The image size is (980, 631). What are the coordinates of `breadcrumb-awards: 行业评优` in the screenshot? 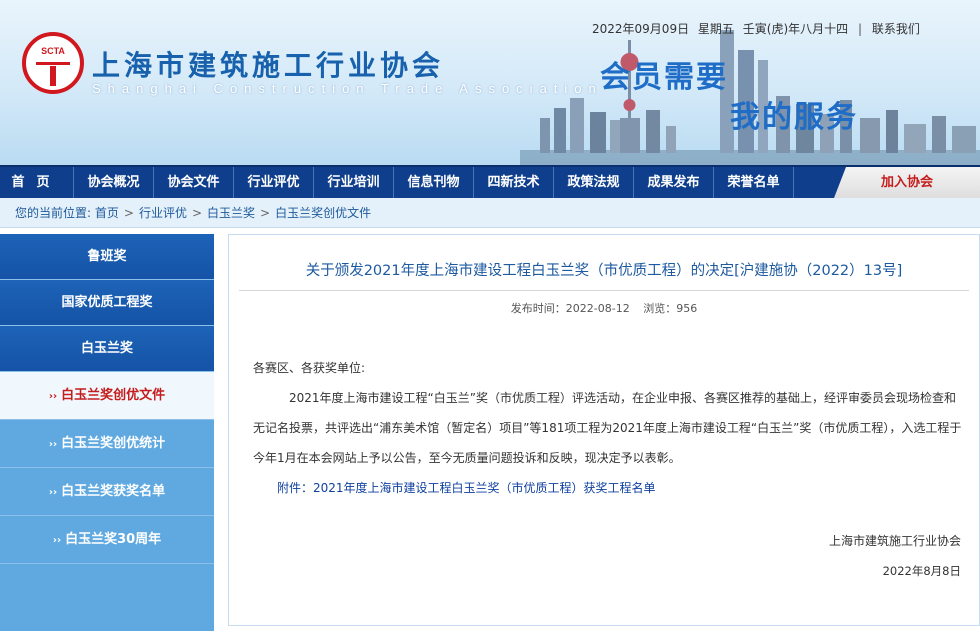 It's located at (163, 213).